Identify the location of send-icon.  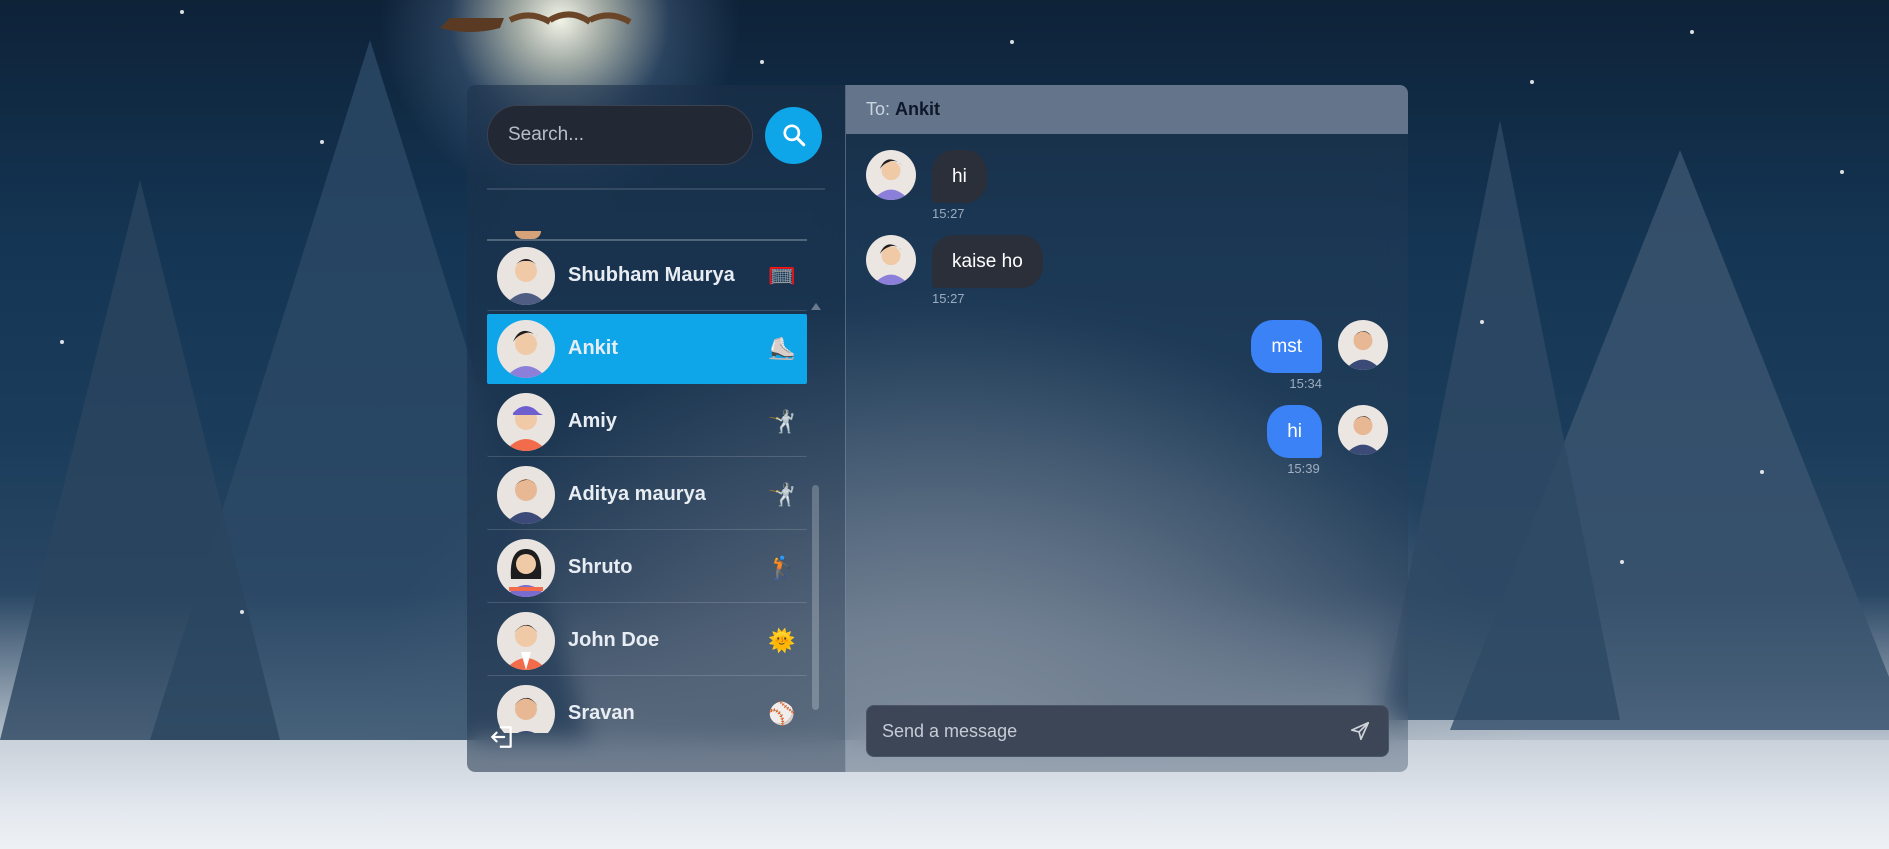
(1360, 731).